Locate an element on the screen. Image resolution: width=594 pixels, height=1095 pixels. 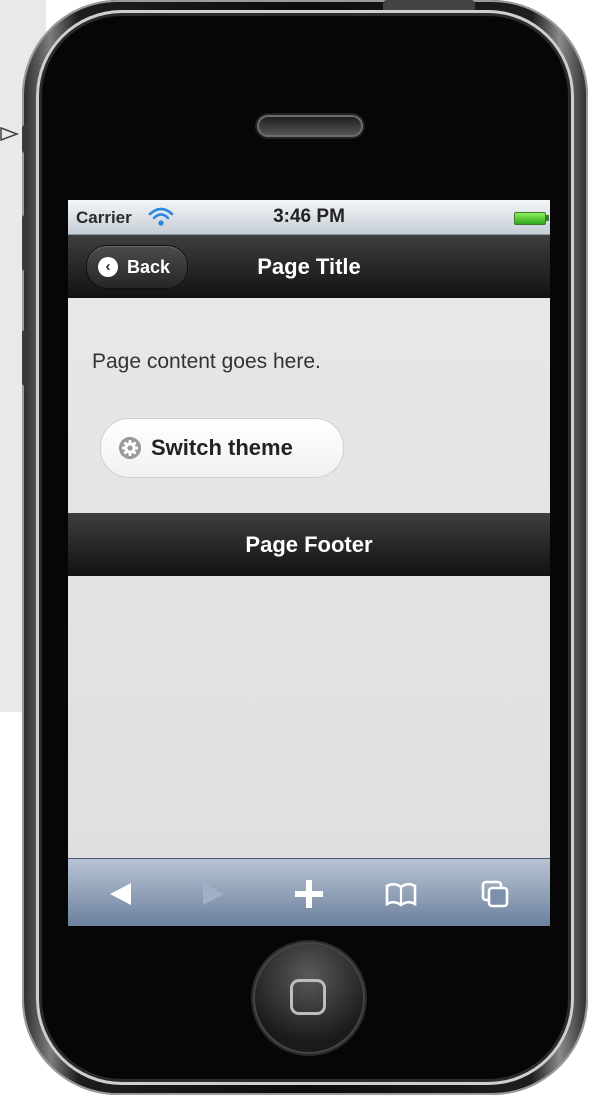
status-time: 3:46 PM is located at coordinates (309, 216).